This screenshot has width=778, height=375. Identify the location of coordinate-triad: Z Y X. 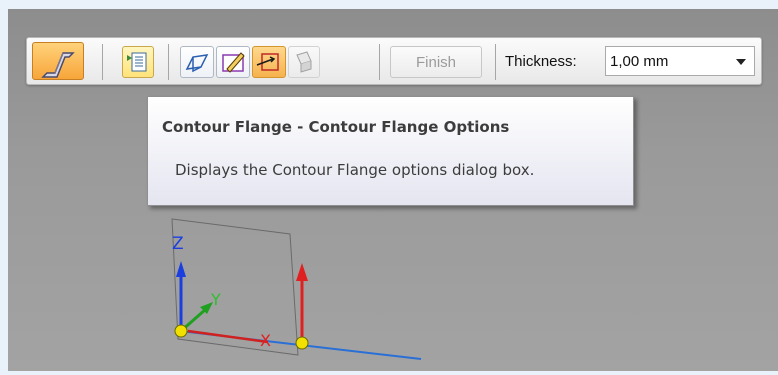
(296, 289).